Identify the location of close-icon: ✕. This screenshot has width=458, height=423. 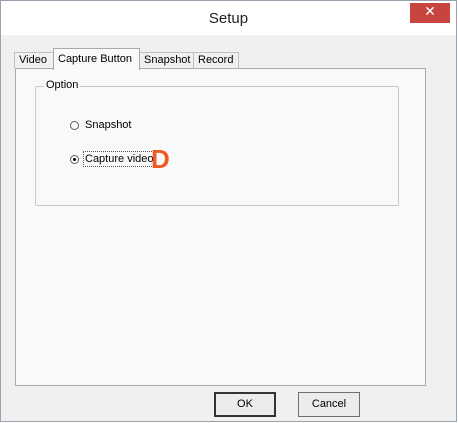
(430, 12).